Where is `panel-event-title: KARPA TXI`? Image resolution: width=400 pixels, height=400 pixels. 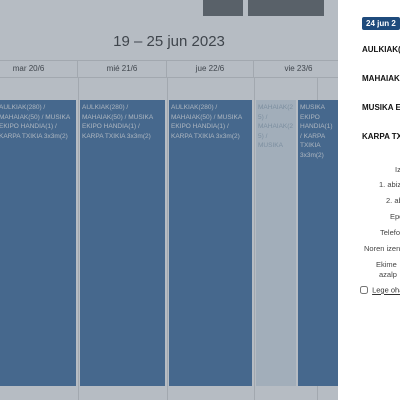 panel-event-title: KARPA TXI is located at coordinates (381, 136).